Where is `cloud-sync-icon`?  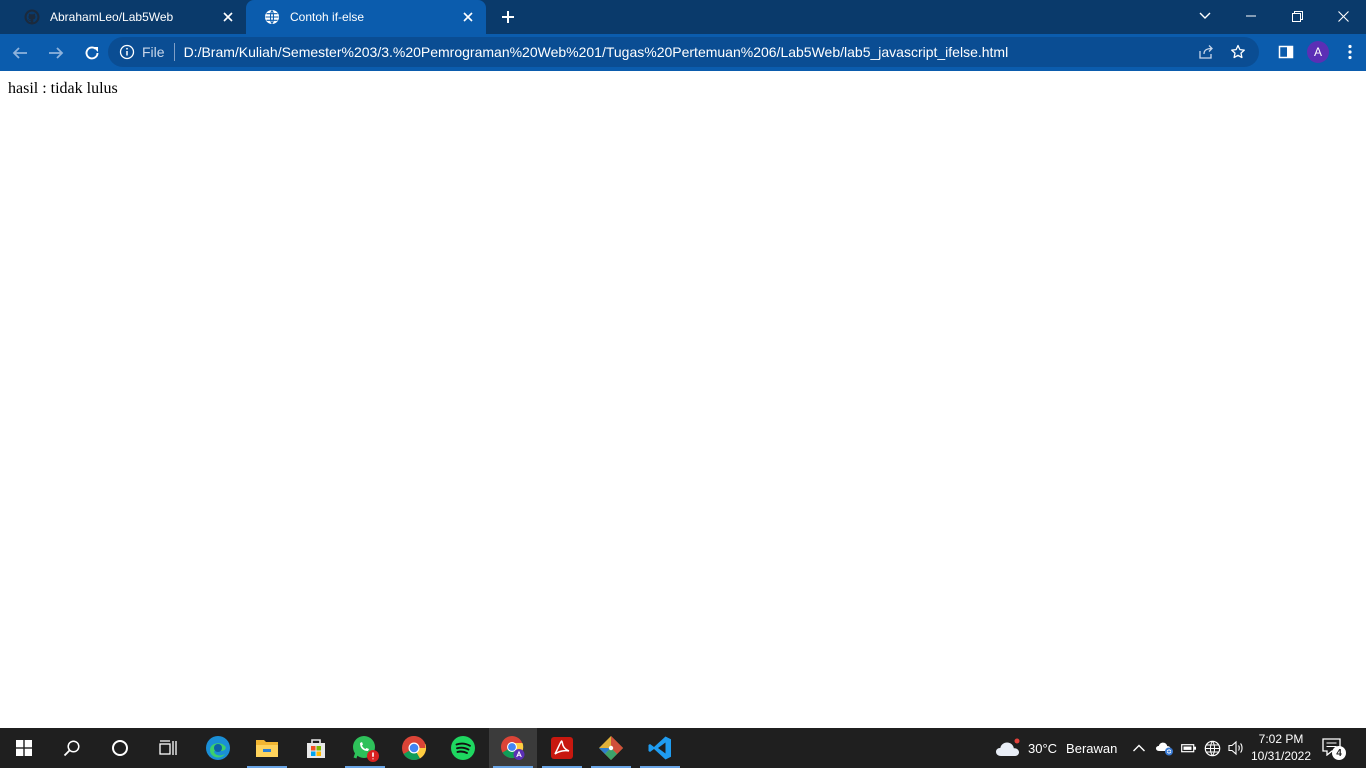
cloud-sync-icon is located at coordinates (1164, 749).